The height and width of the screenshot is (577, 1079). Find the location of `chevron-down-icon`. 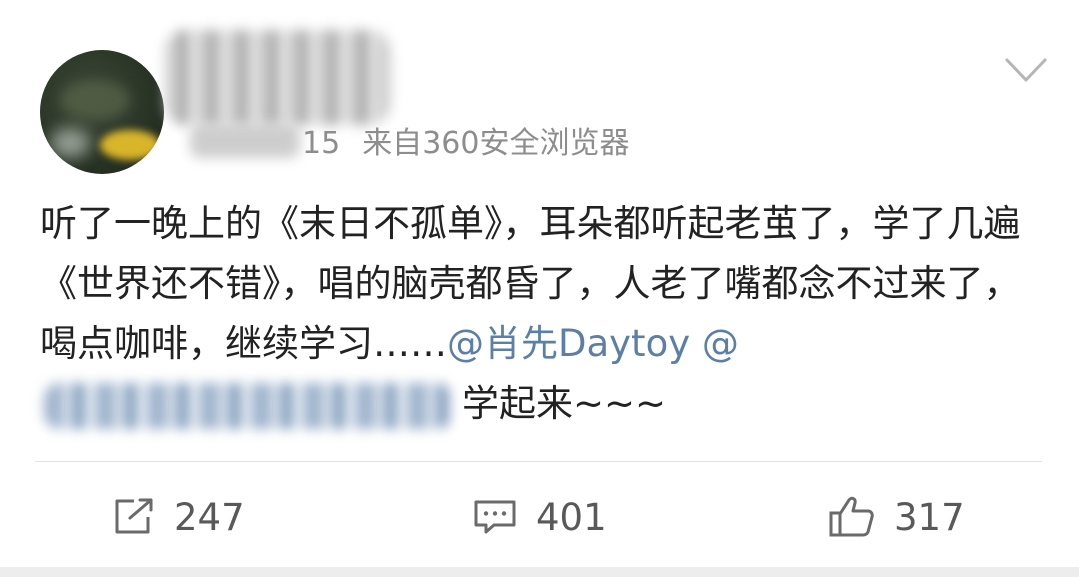

chevron-down-icon is located at coordinates (1026, 70).